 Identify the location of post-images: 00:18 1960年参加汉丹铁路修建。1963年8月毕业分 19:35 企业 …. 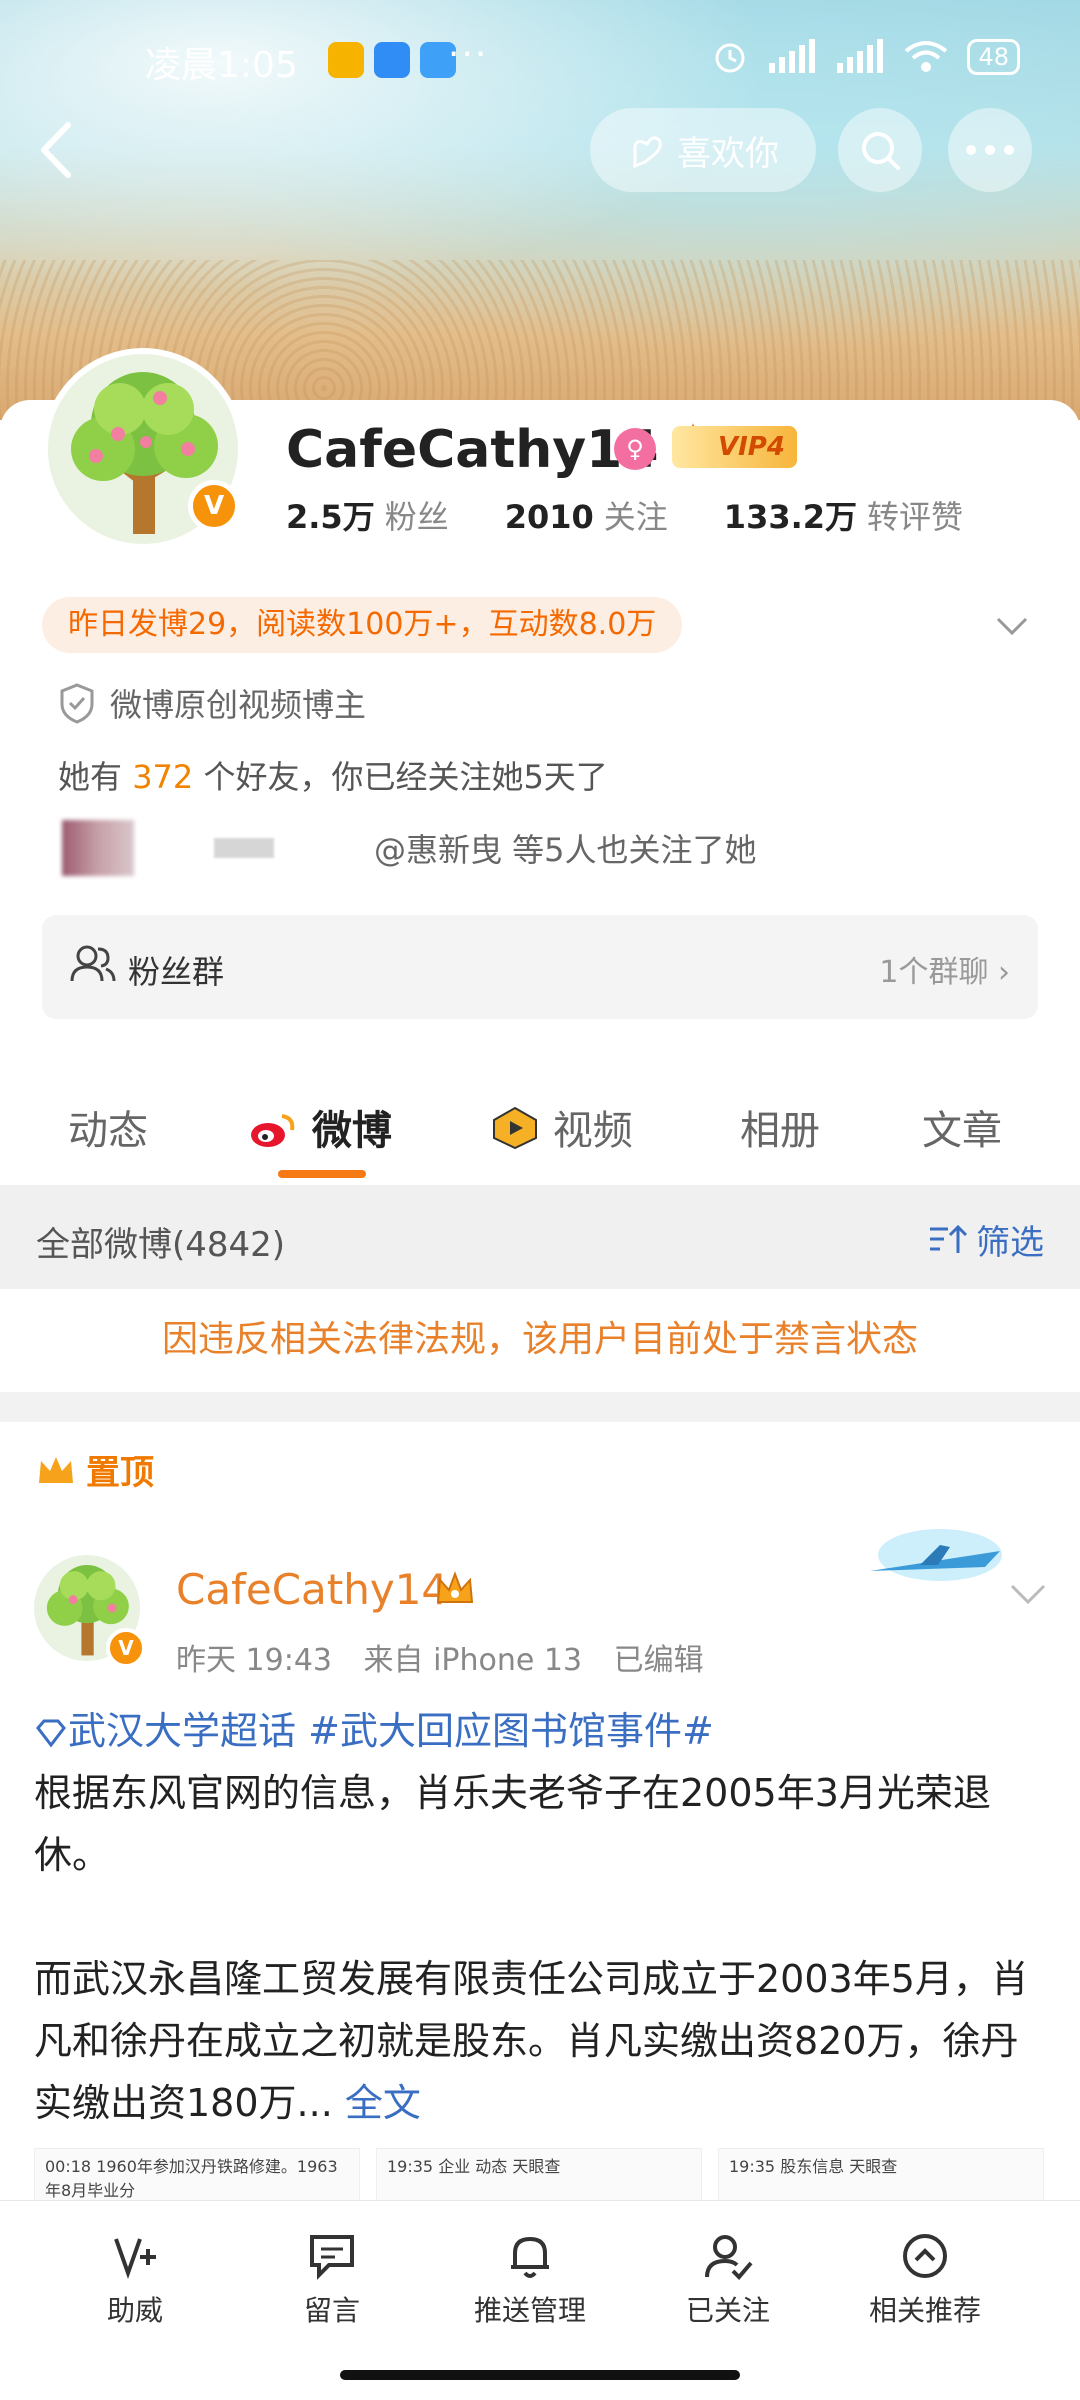
(539, 2178).